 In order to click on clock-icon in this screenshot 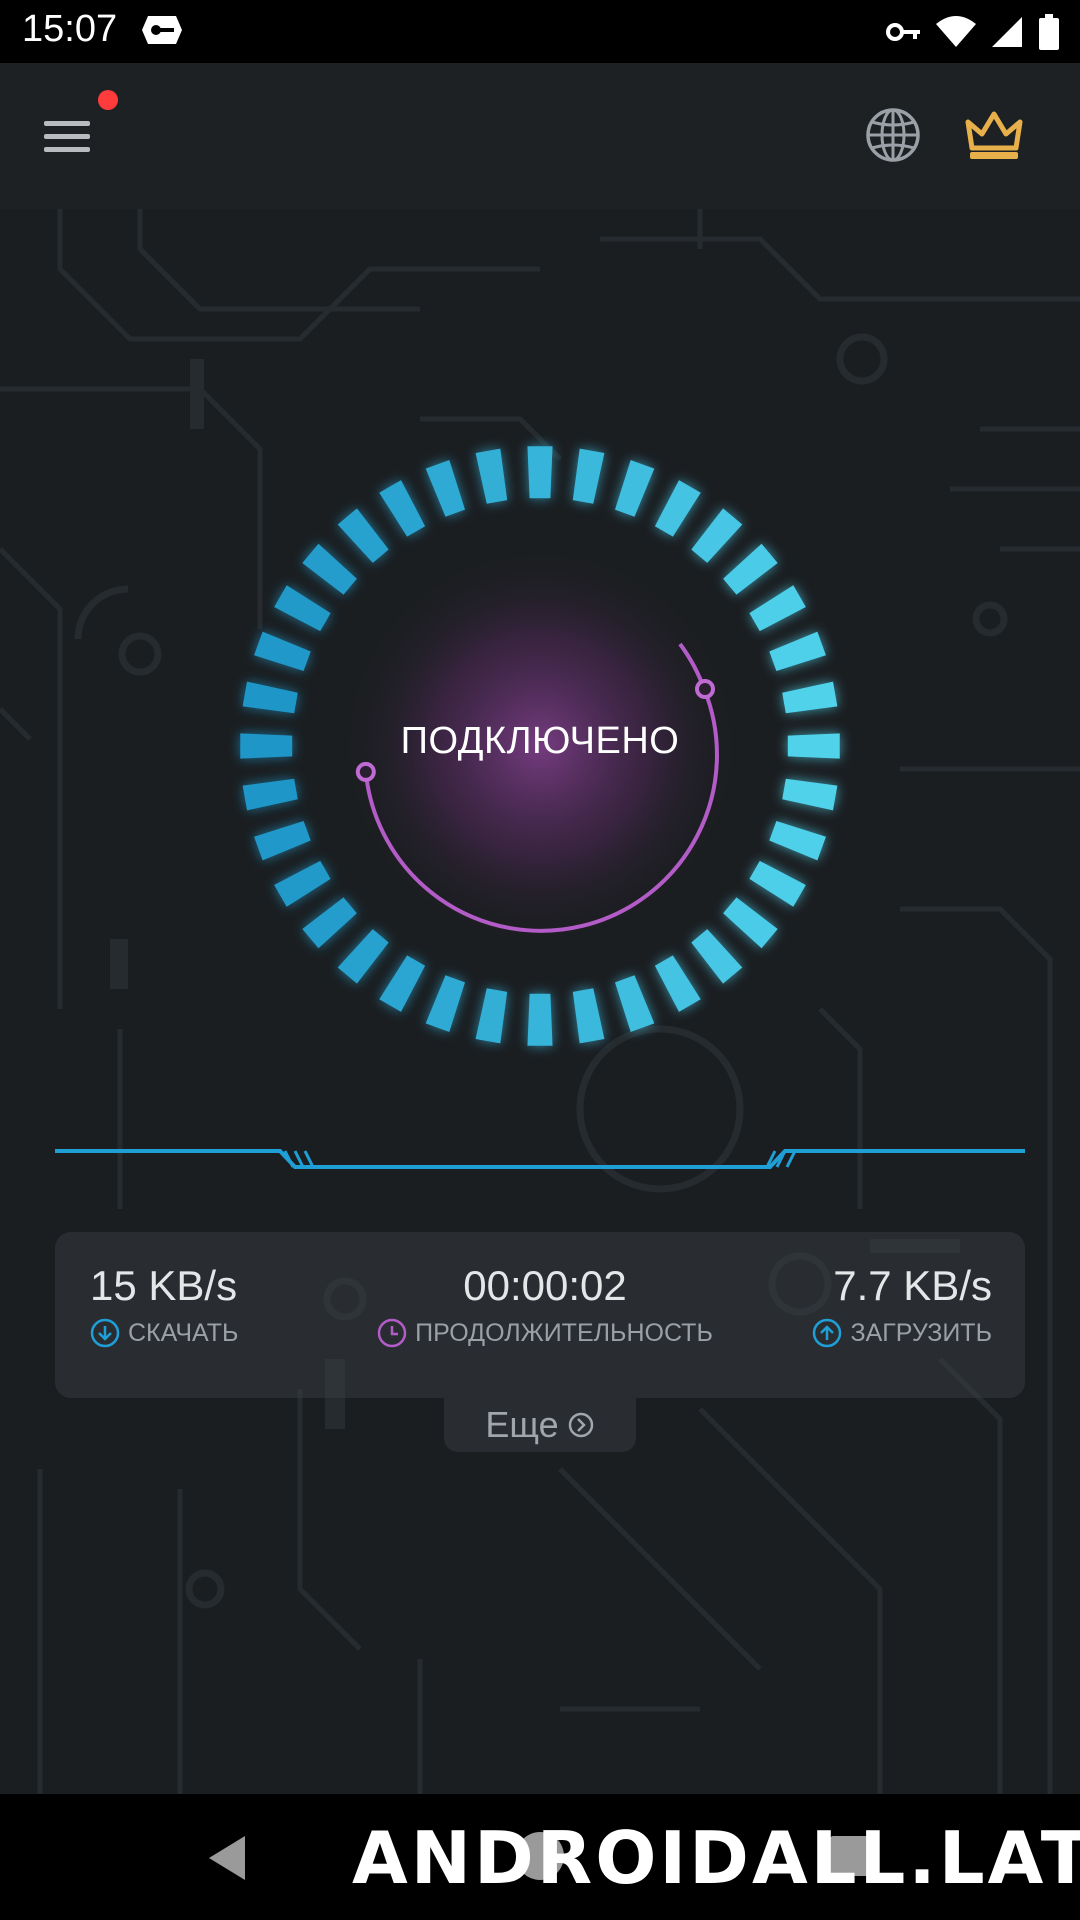, I will do `click(392, 1333)`.